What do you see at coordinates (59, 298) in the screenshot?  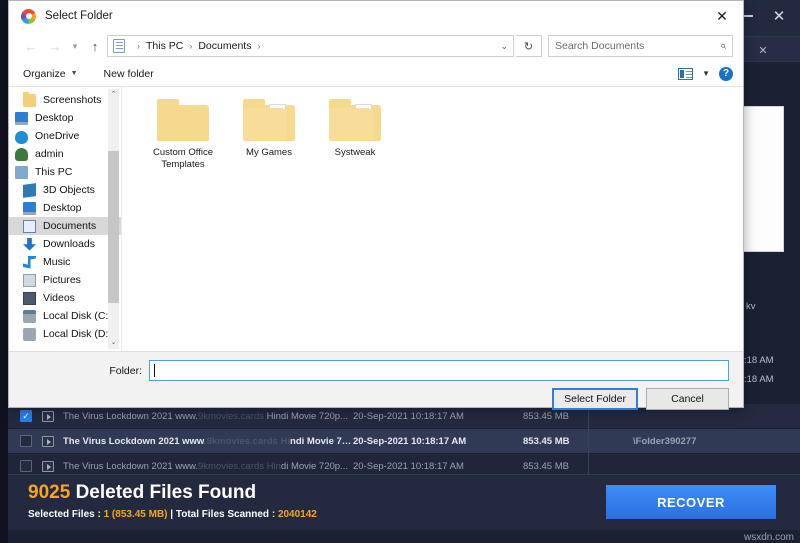 I see `tree-item-label: Videos` at bounding box center [59, 298].